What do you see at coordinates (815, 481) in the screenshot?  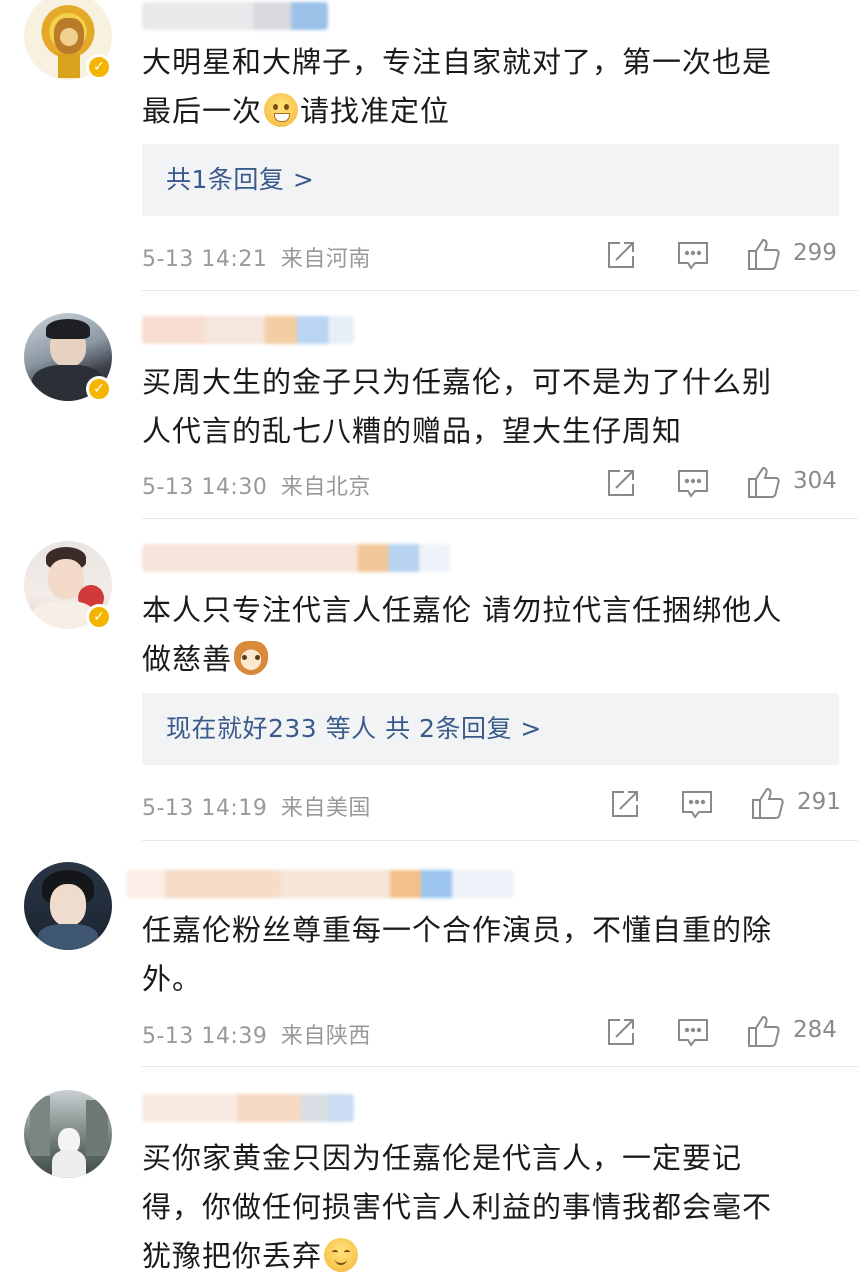 I see `like-count: 304` at bounding box center [815, 481].